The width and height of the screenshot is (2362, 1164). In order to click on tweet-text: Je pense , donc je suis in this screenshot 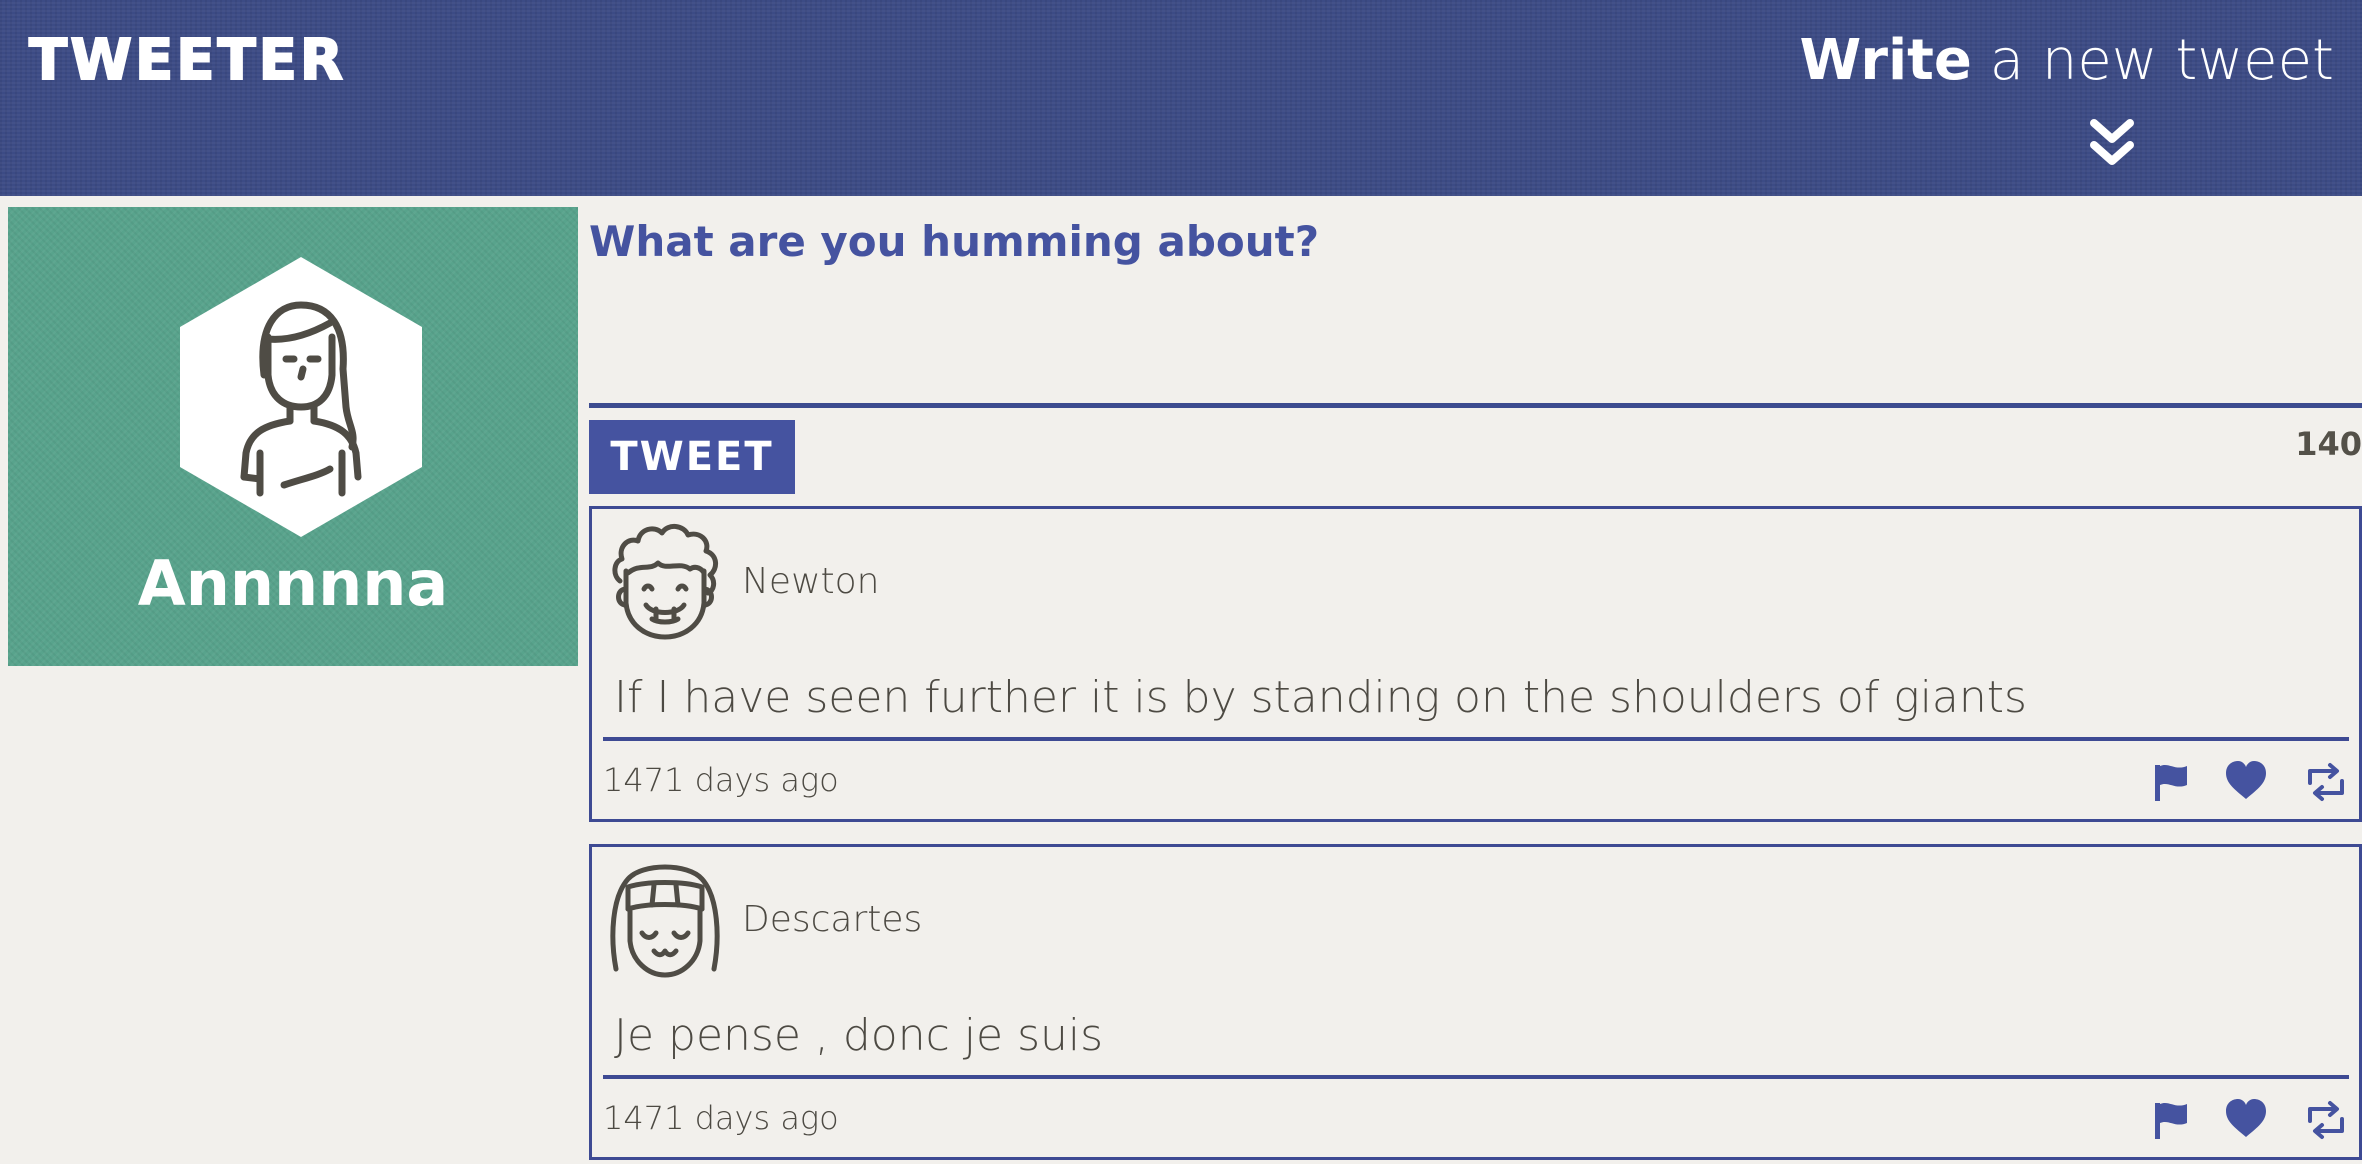, I will do `click(859, 1035)`.